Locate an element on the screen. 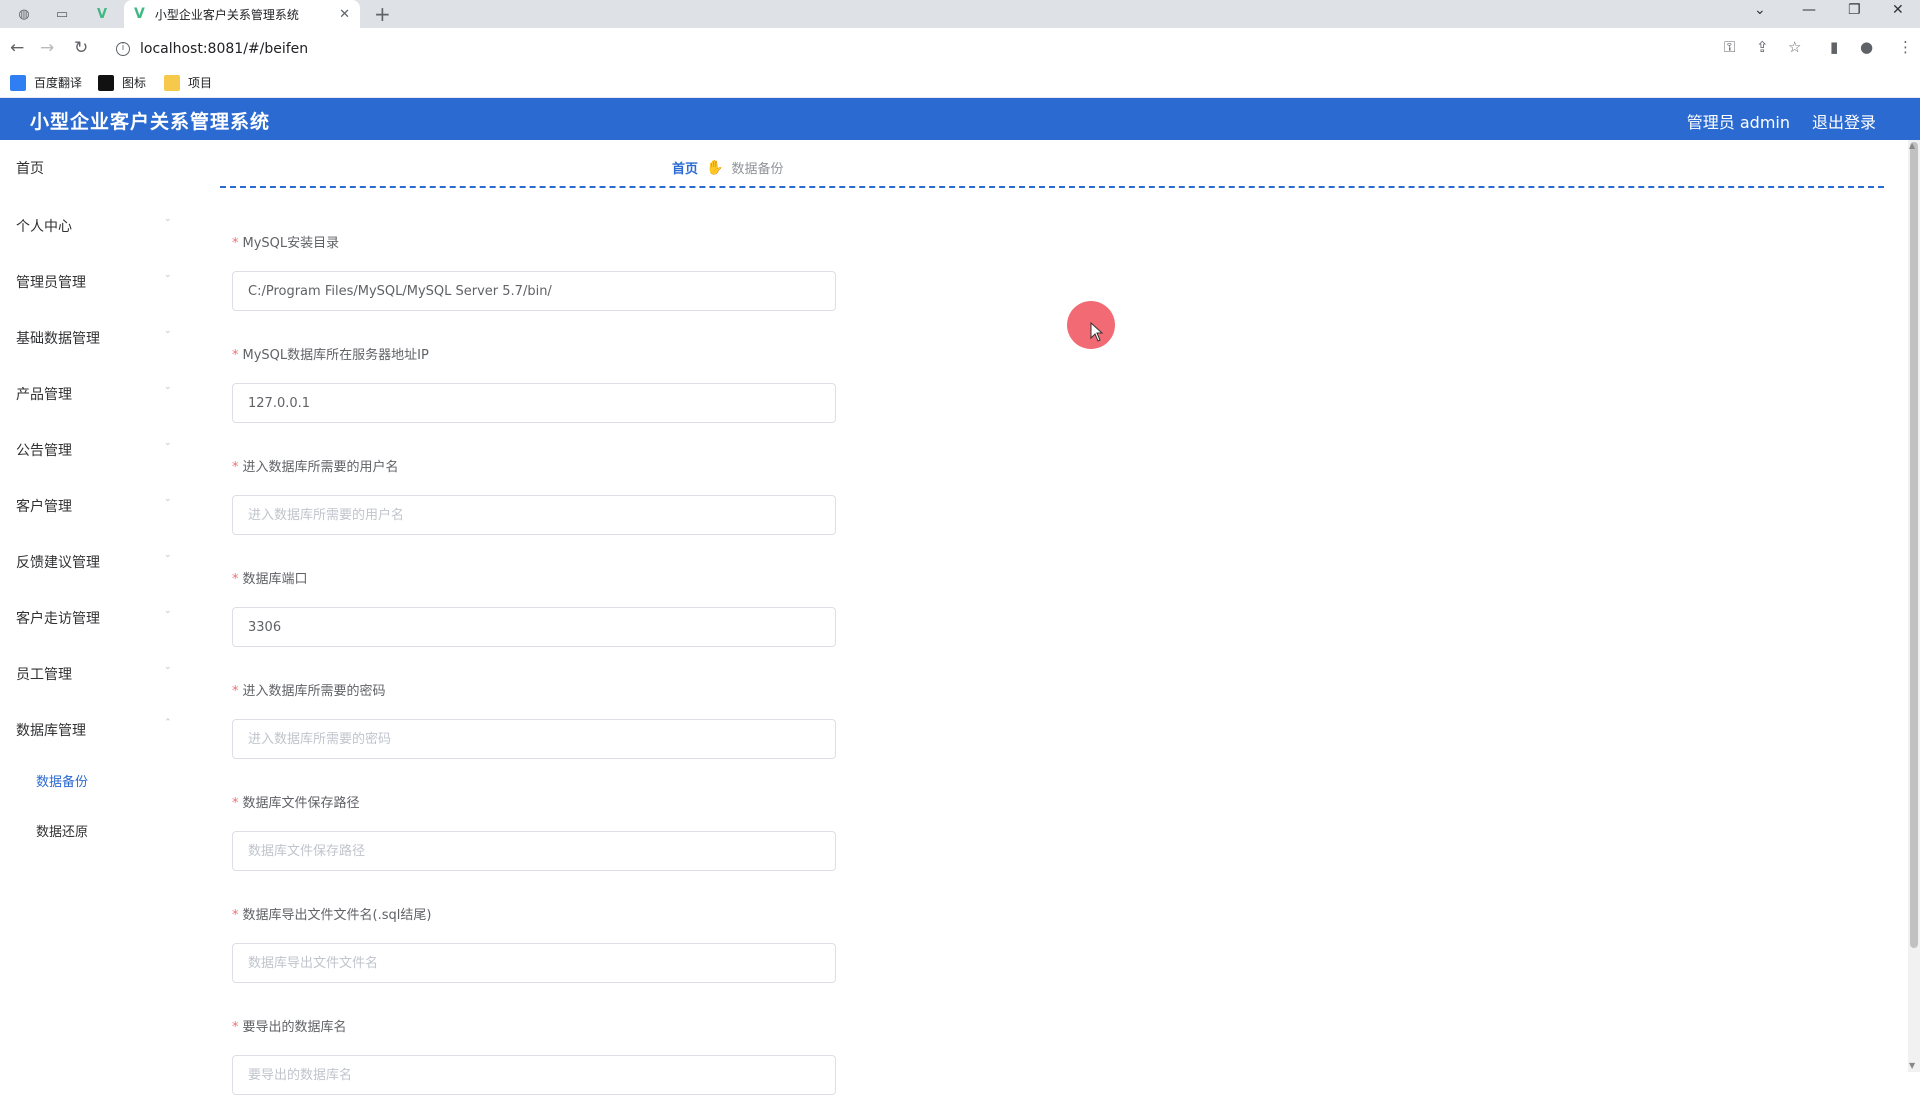 Image resolution: width=1920 pixels, height=1095 pixels. sidebar-item-database: 数据库管理 ⌃ is located at coordinates (96, 729).